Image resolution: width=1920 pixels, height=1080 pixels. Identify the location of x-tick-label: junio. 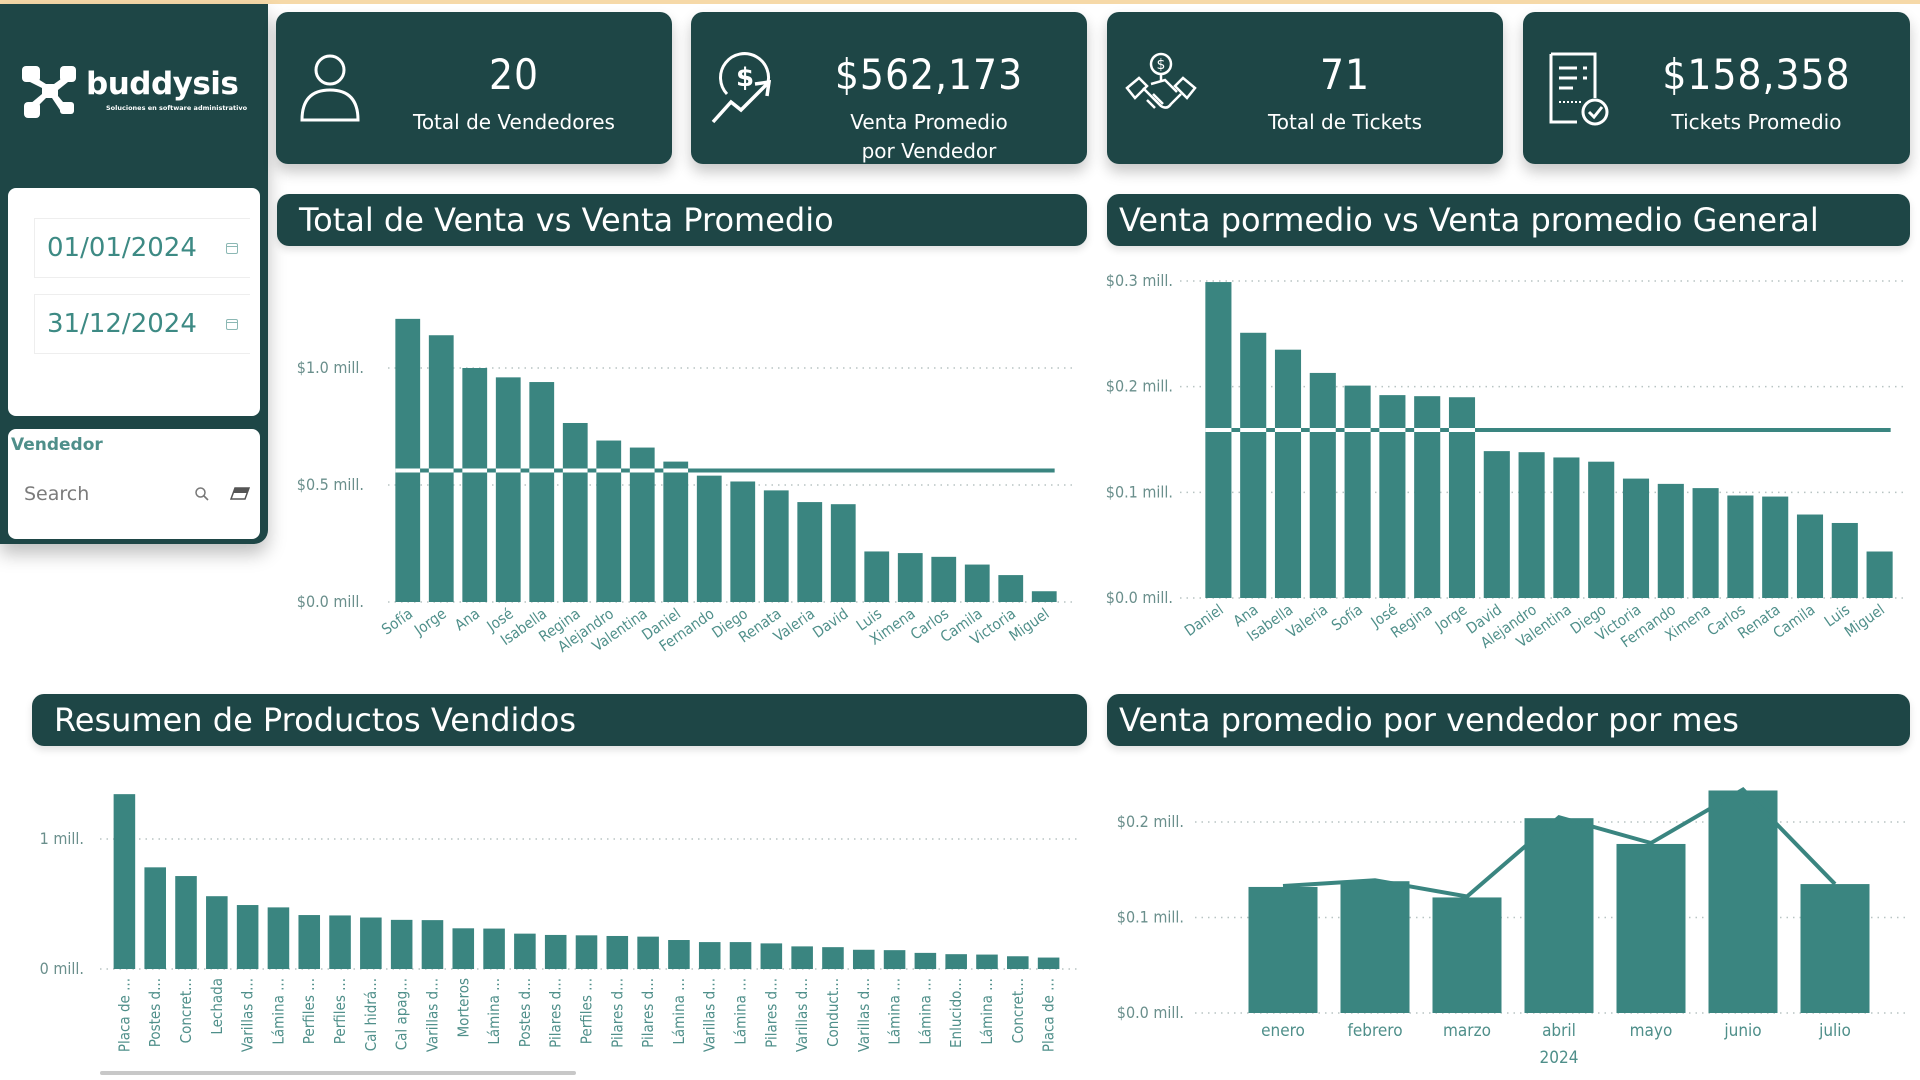
(1742, 1031).